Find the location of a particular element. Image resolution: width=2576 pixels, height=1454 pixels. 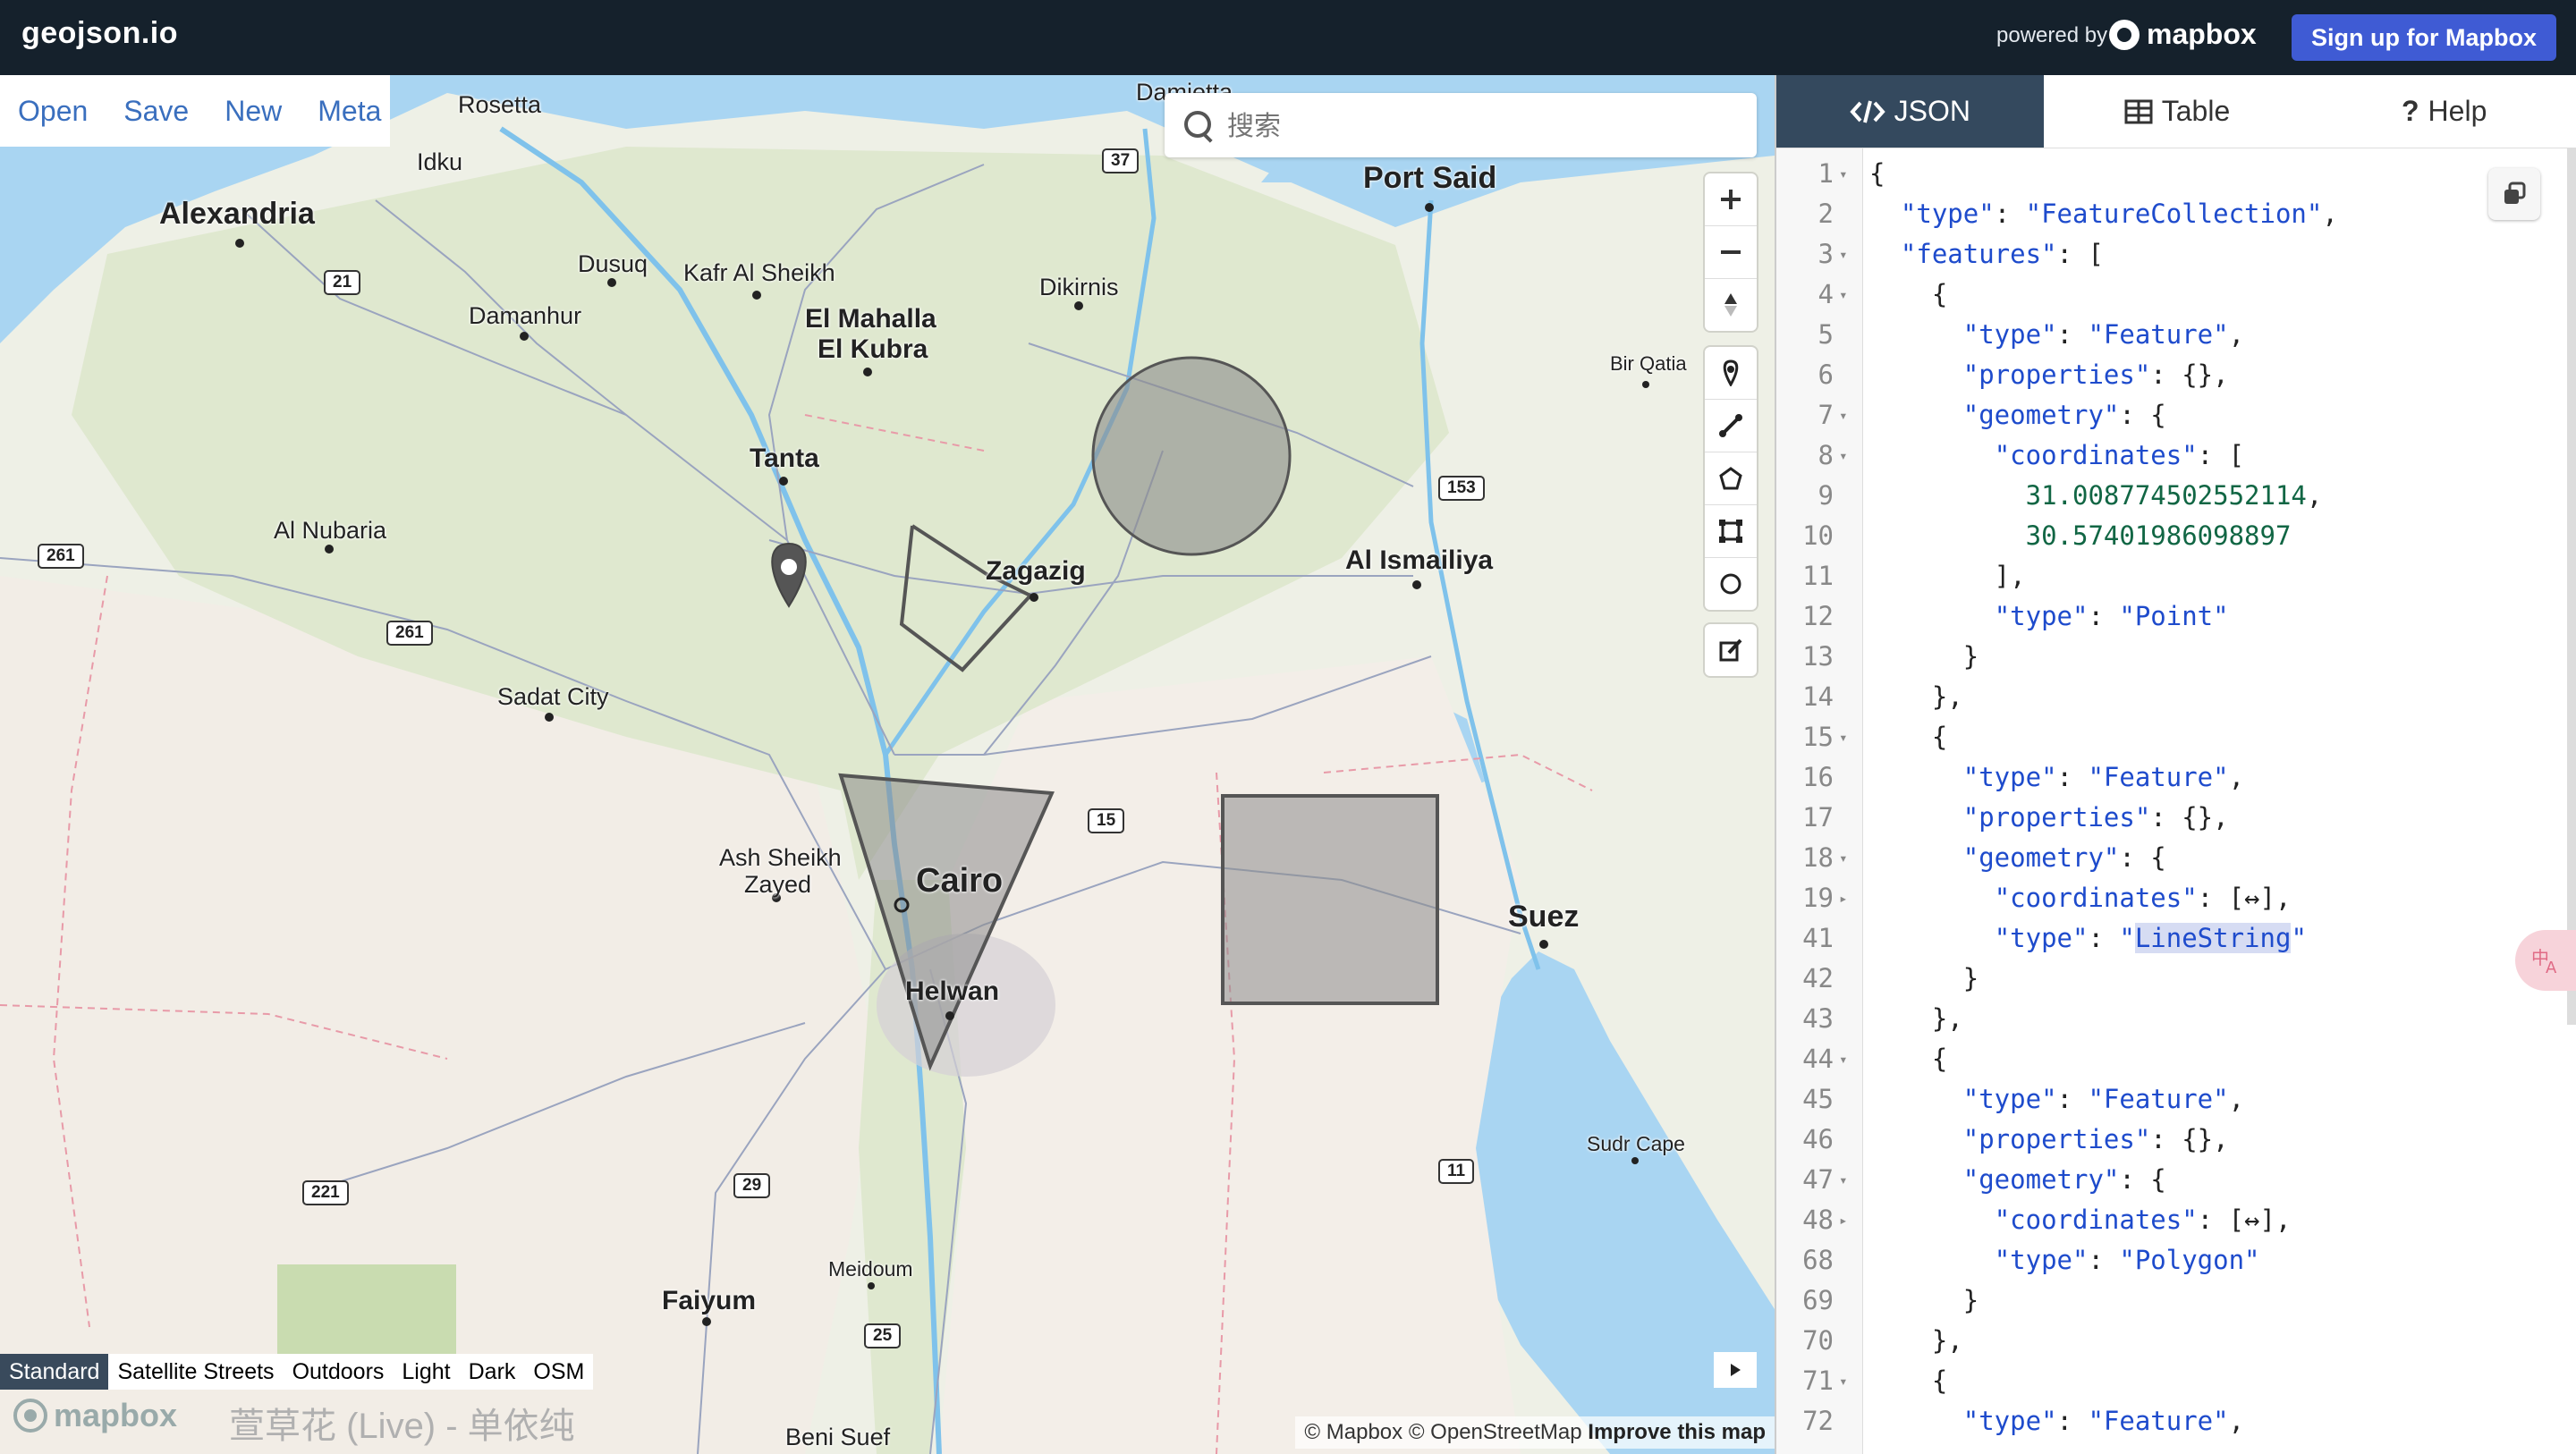

line-number: 17 is located at coordinates (1818, 817).